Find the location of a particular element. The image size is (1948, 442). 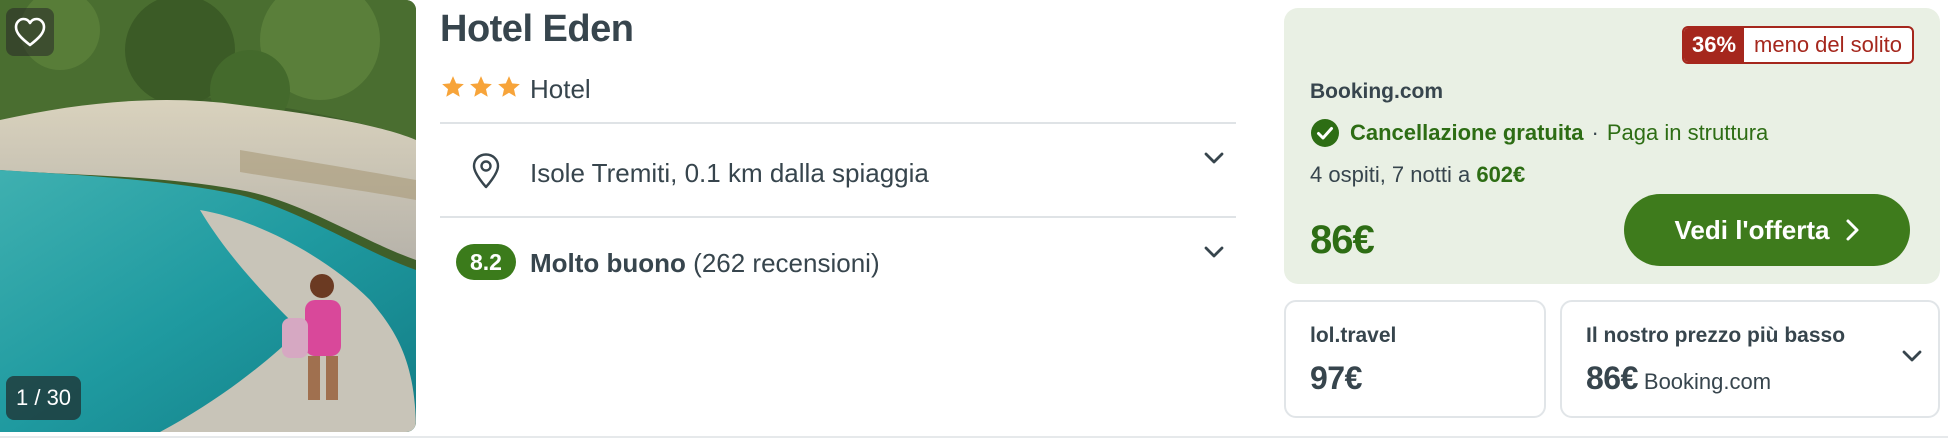

card-bottom-border is located at coordinates (974, 437).